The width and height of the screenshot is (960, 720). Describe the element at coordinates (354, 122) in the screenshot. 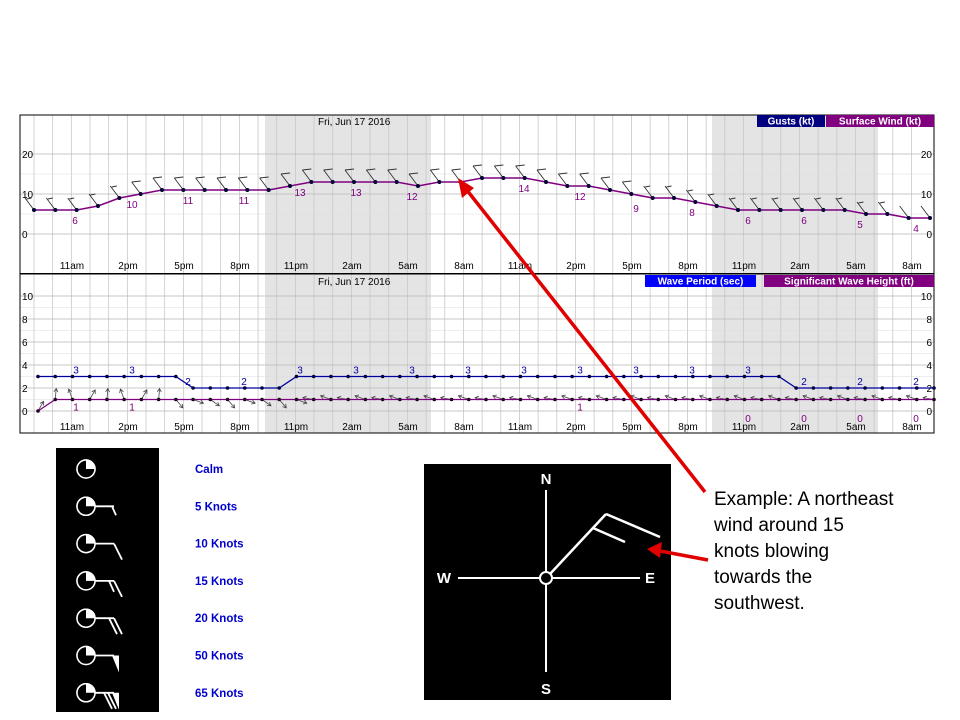

I see `wind-date-label: Fri, Jun 17 2016` at that location.